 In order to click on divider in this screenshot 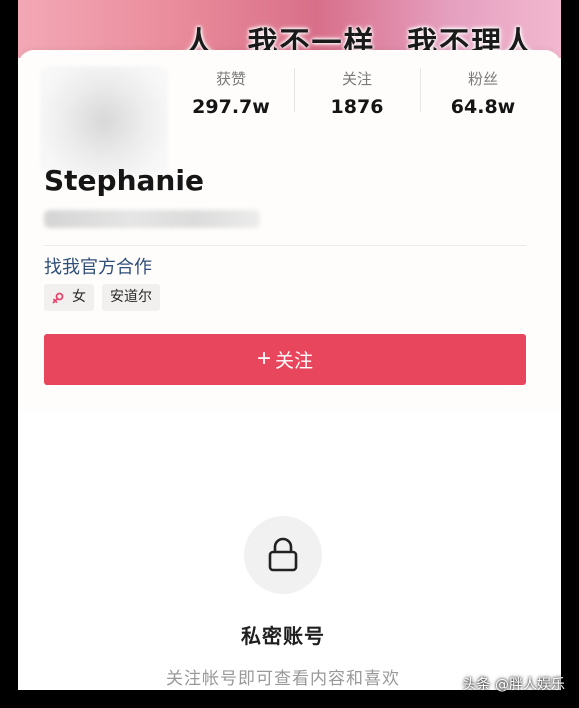, I will do `click(285, 245)`.